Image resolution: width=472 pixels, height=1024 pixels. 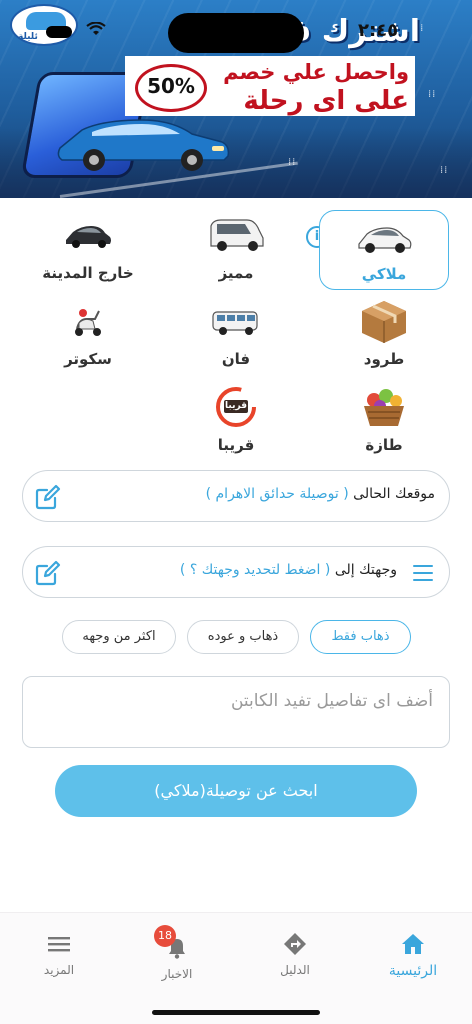 What do you see at coordinates (28, 37) in the screenshot?
I see `logo-text: ئليلة` at bounding box center [28, 37].